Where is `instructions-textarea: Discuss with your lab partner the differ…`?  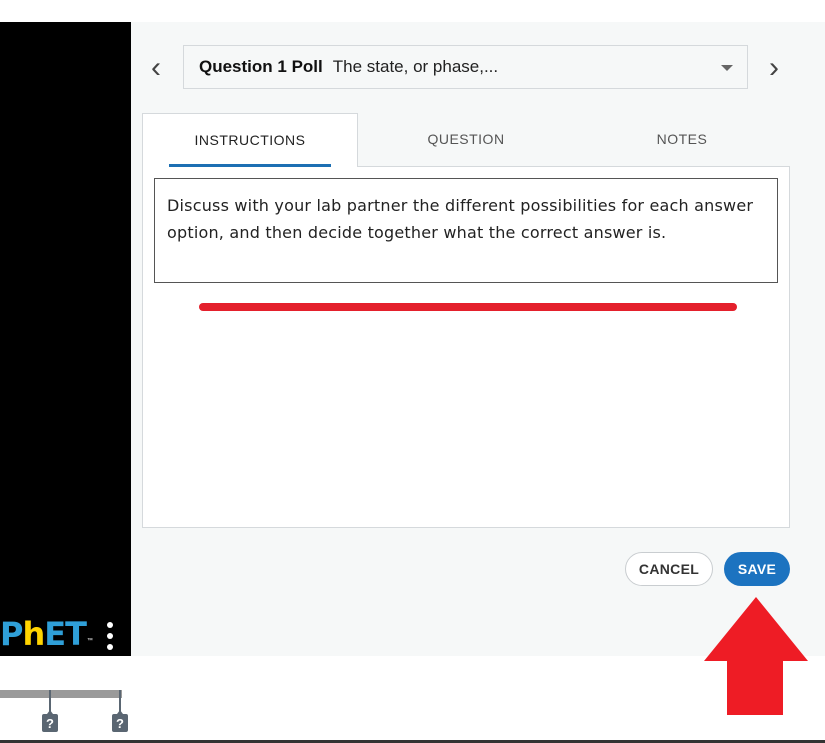 instructions-textarea: Discuss with your lab partner the differ… is located at coordinates (466, 230).